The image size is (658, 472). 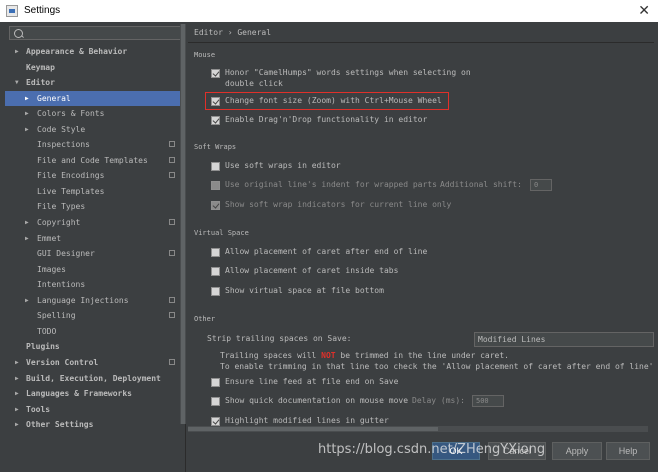 What do you see at coordinates (95, 331) in the screenshot?
I see `tree-item-todo: TODO` at bounding box center [95, 331].